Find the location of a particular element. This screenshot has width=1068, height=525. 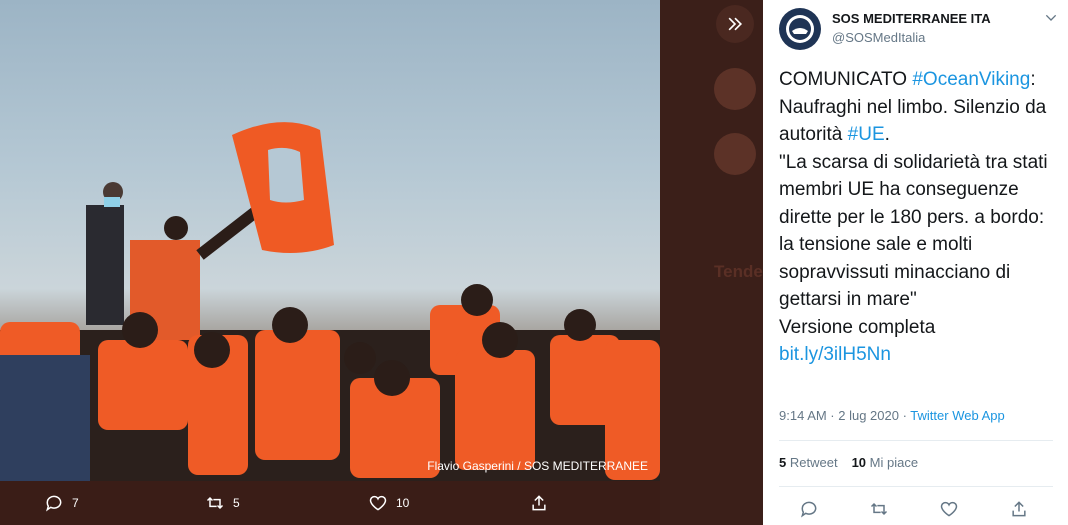

photo-credit: Flavio Gasperini / SOS MEDITERRANEE is located at coordinates (537, 466).